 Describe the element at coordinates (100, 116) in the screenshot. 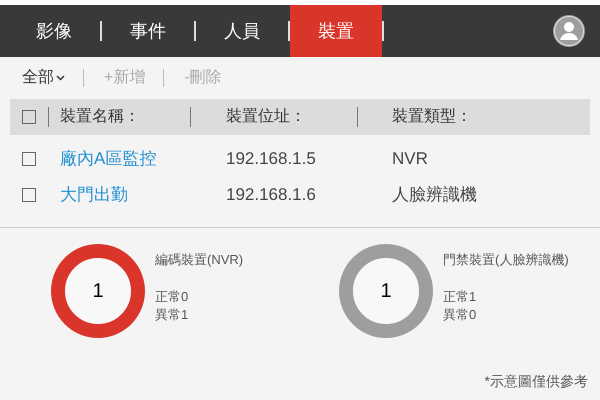

I see `column-header: 裝置名稱：` at that location.